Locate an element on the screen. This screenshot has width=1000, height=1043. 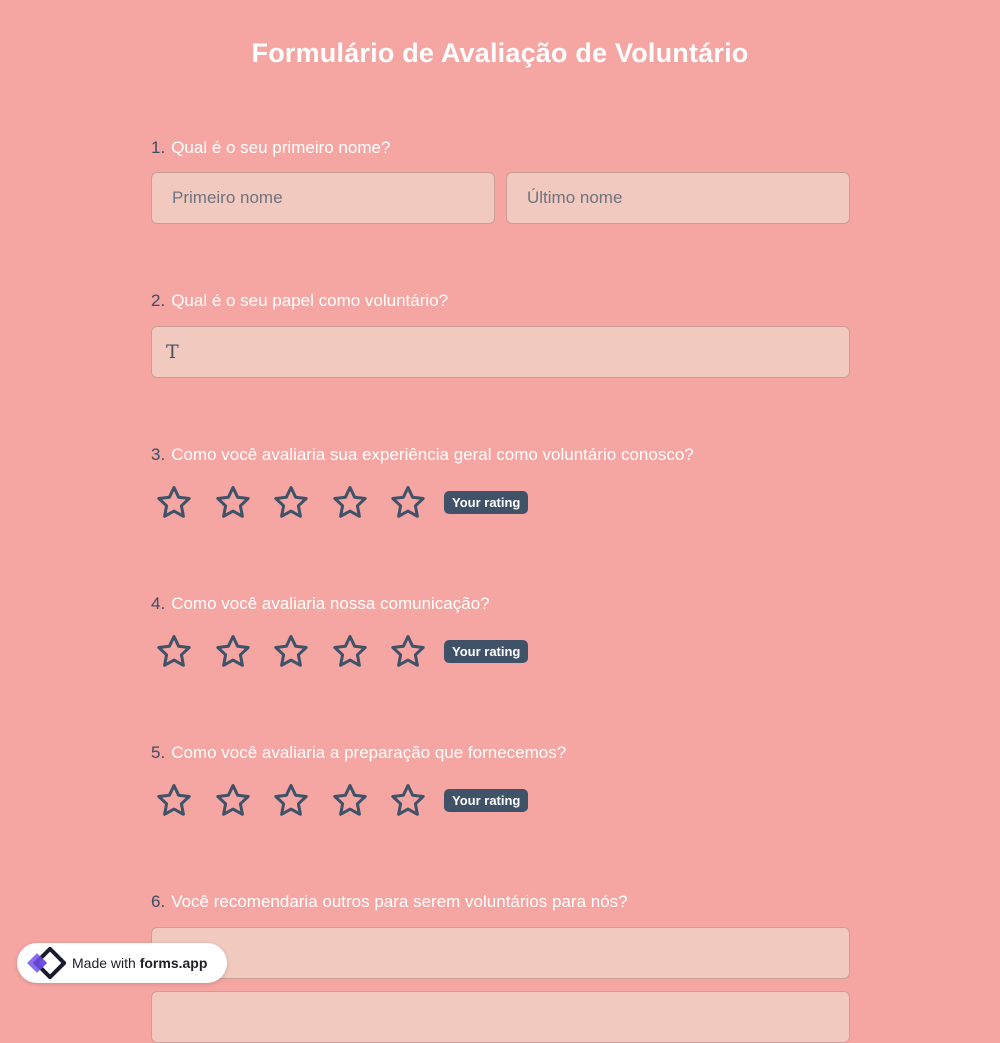
question-2: 2. Qual é o seu papel como voluntário? T is located at coordinates (501, 334).